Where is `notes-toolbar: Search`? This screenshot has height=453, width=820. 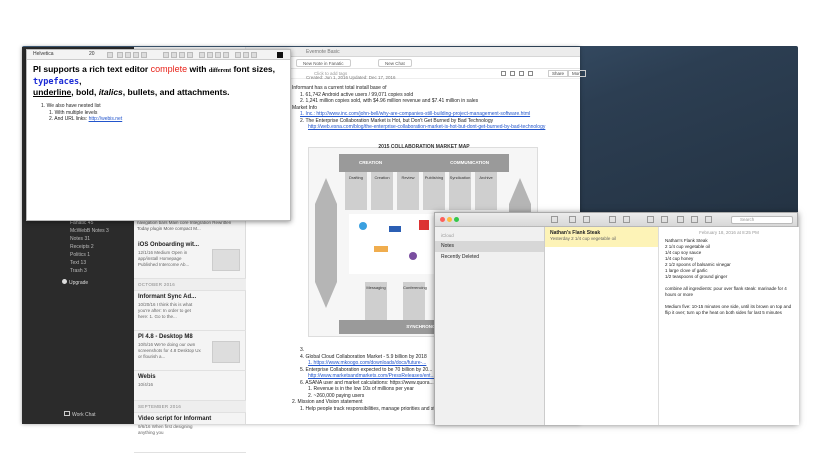
notes-toolbar: Search is located at coordinates (616, 220).